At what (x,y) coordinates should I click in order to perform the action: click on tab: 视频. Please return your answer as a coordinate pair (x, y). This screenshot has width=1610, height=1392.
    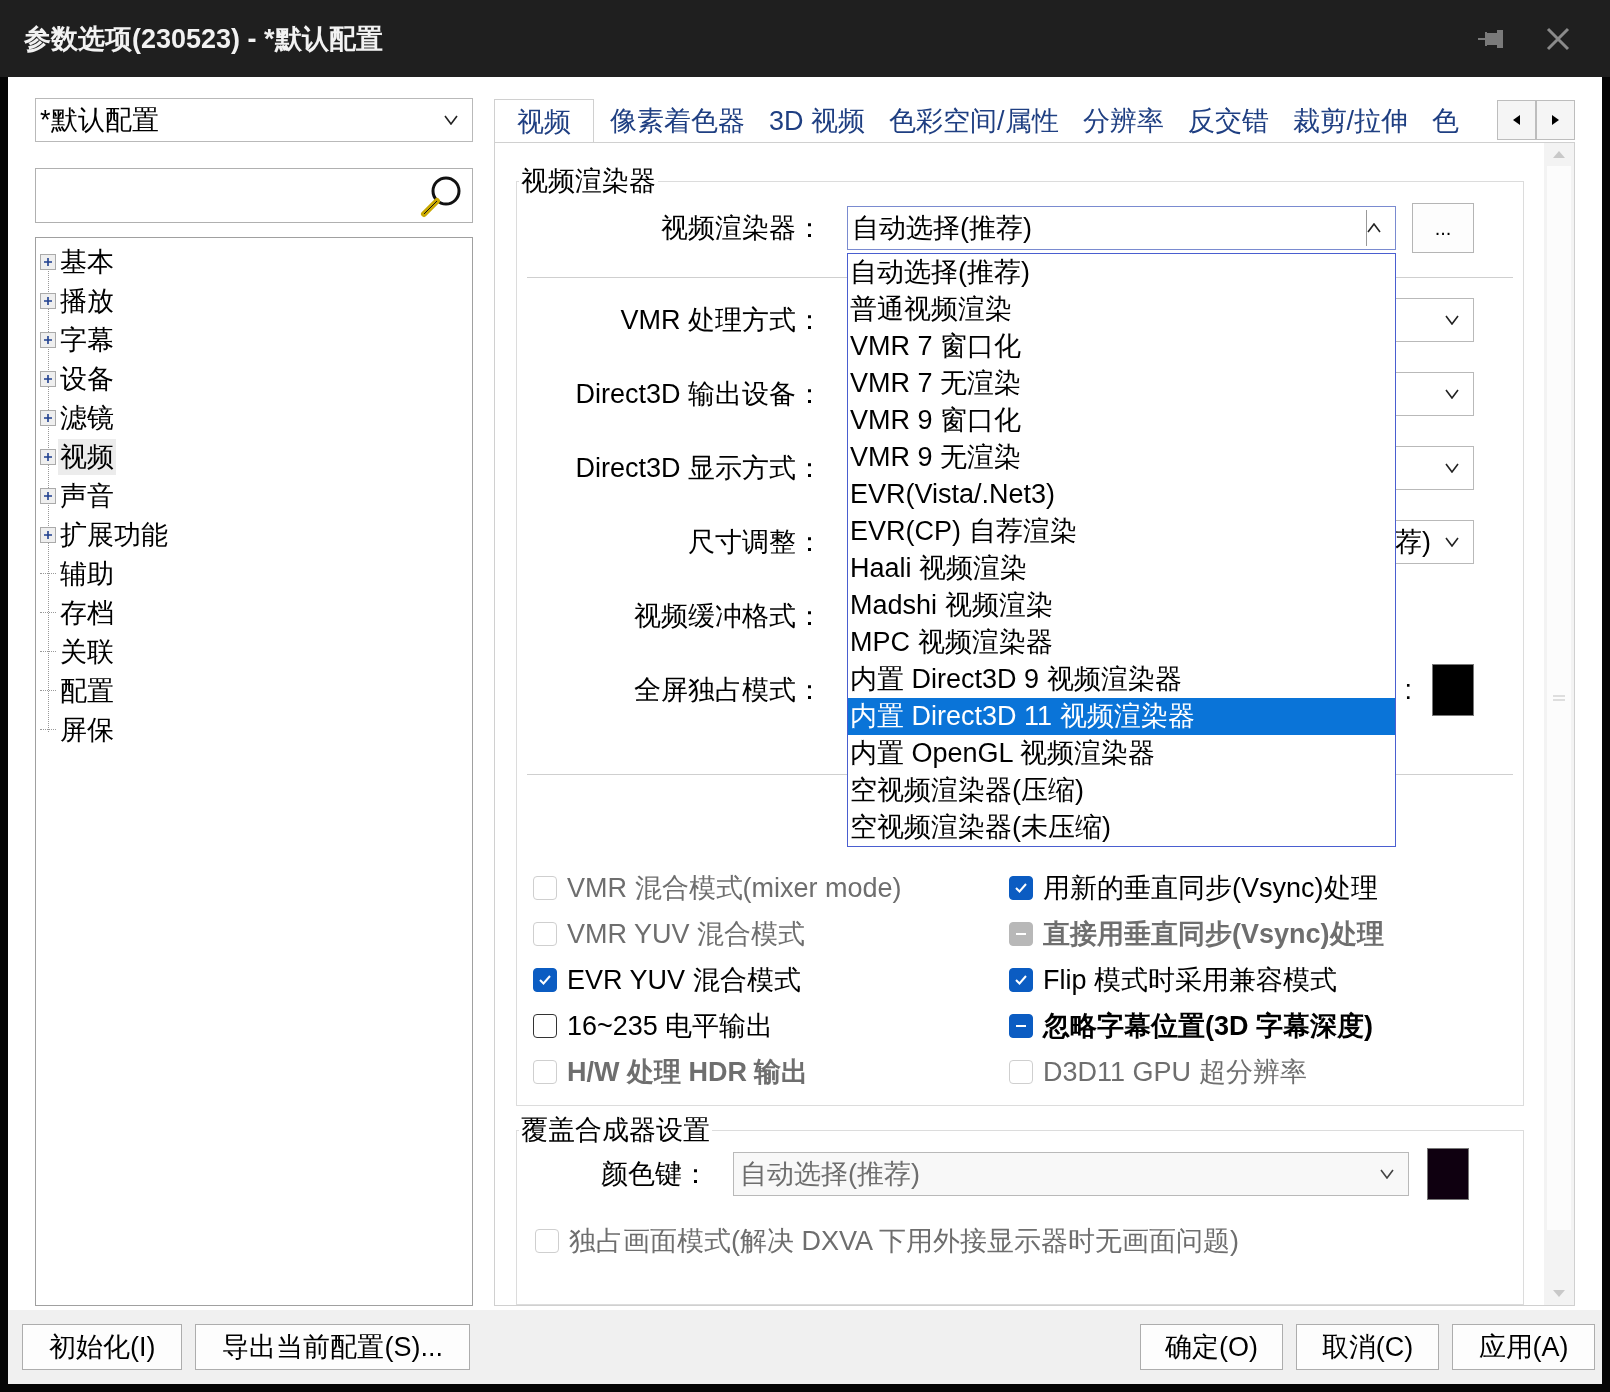
    Looking at the image, I should click on (544, 120).